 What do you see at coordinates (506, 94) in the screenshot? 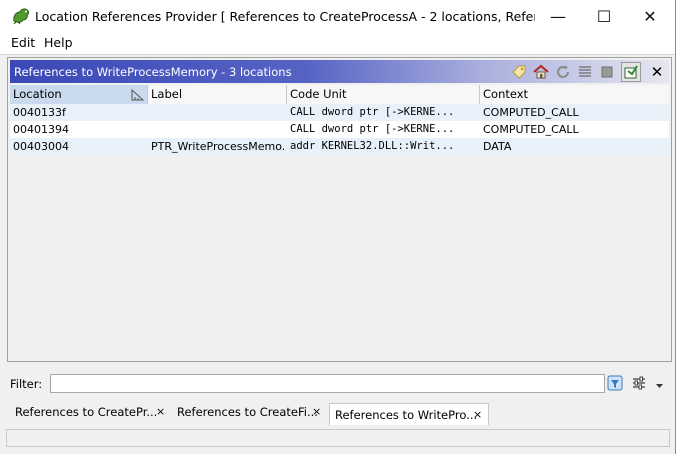
I see `column-label-context: Context` at bounding box center [506, 94].